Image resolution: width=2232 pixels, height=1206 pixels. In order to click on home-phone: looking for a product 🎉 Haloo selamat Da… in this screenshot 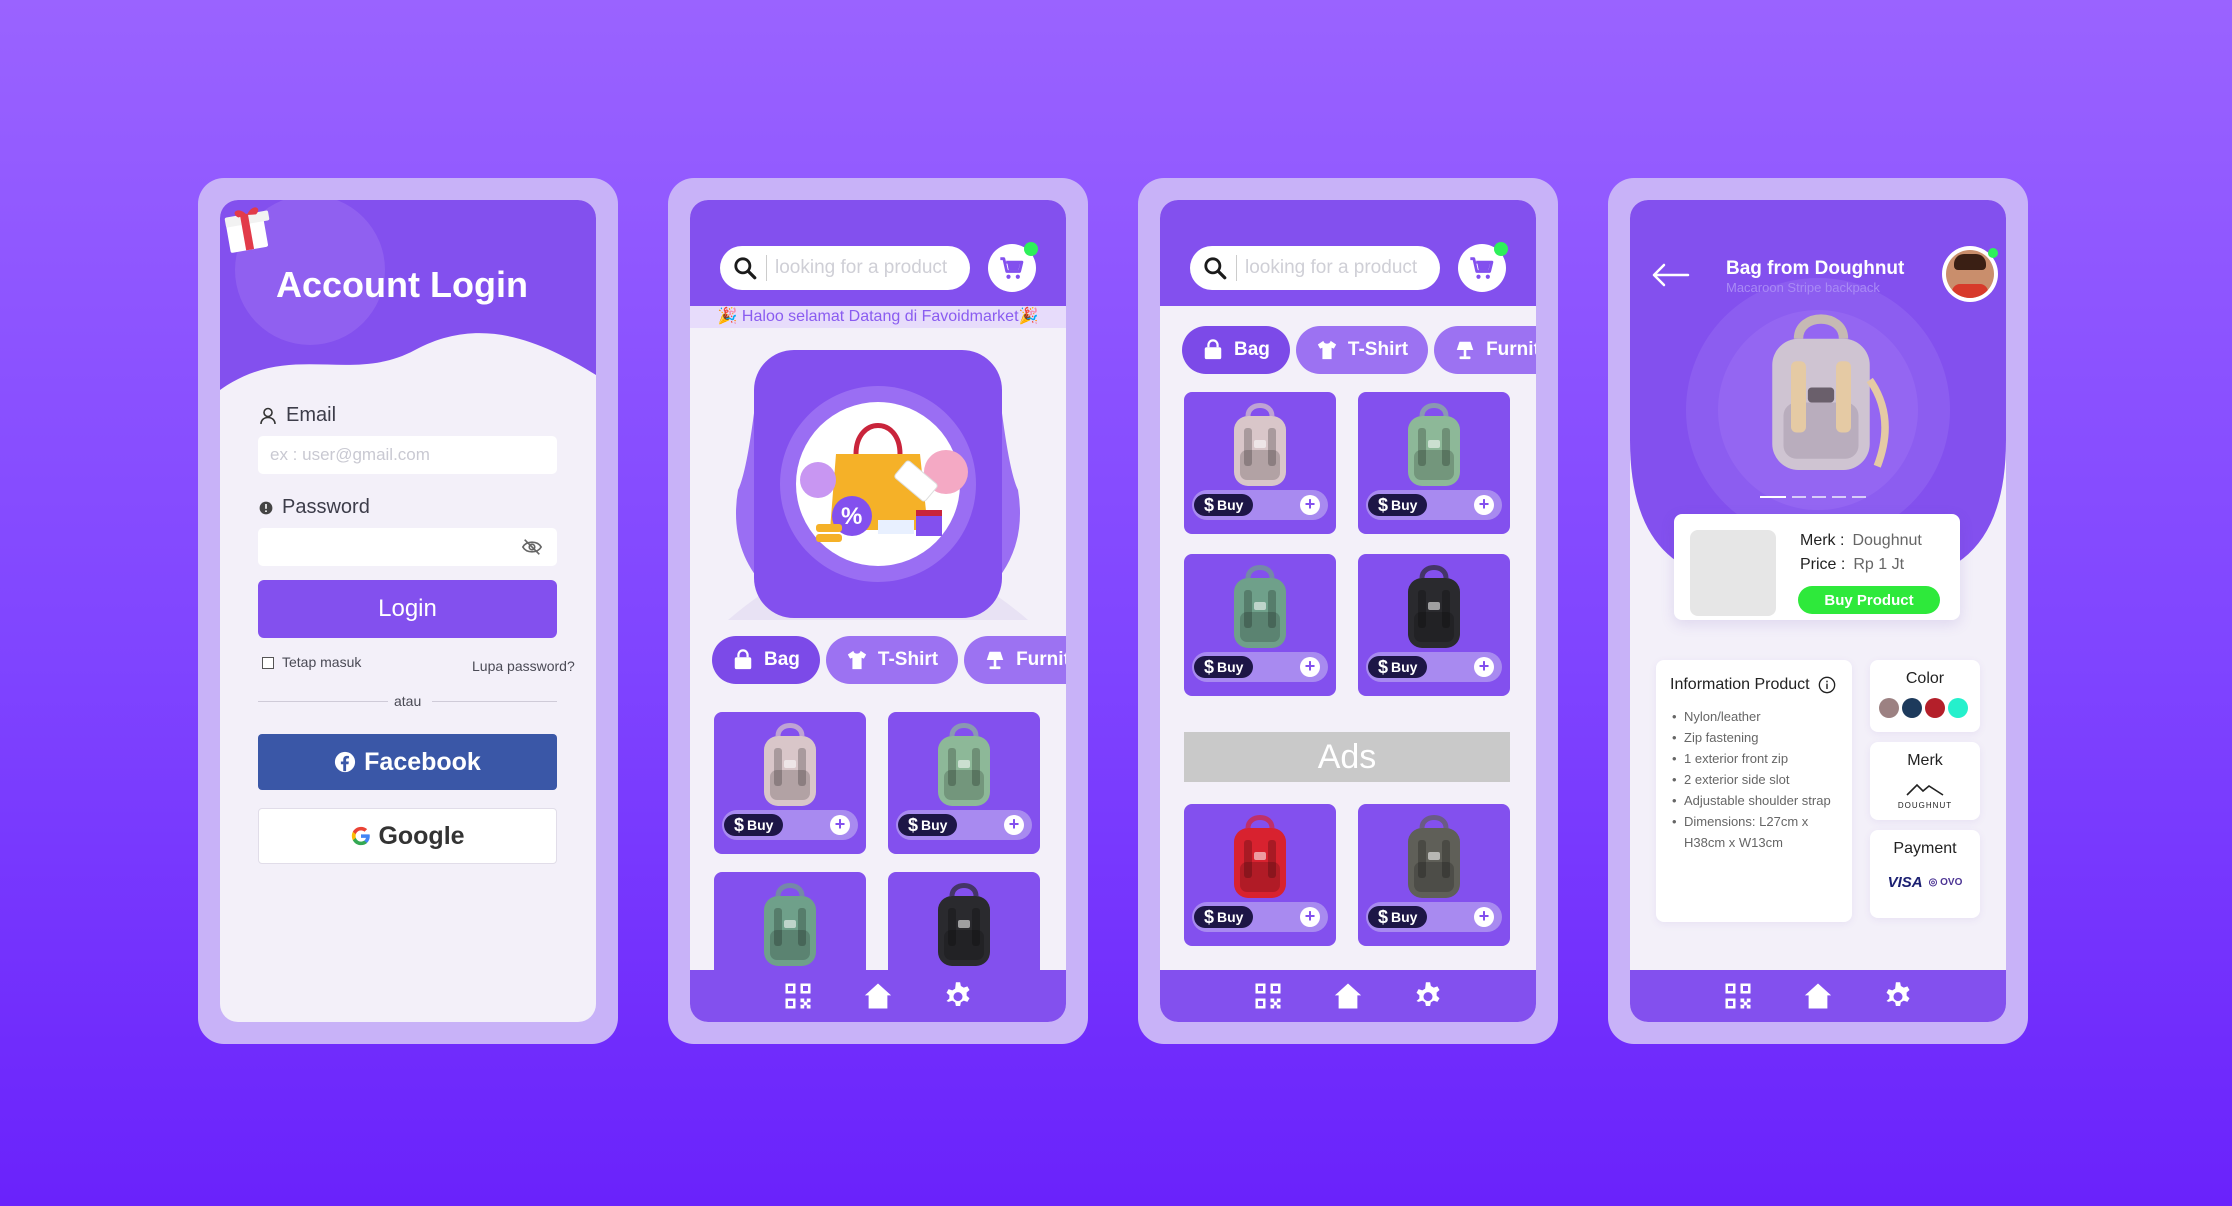, I will do `click(878, 611)`.